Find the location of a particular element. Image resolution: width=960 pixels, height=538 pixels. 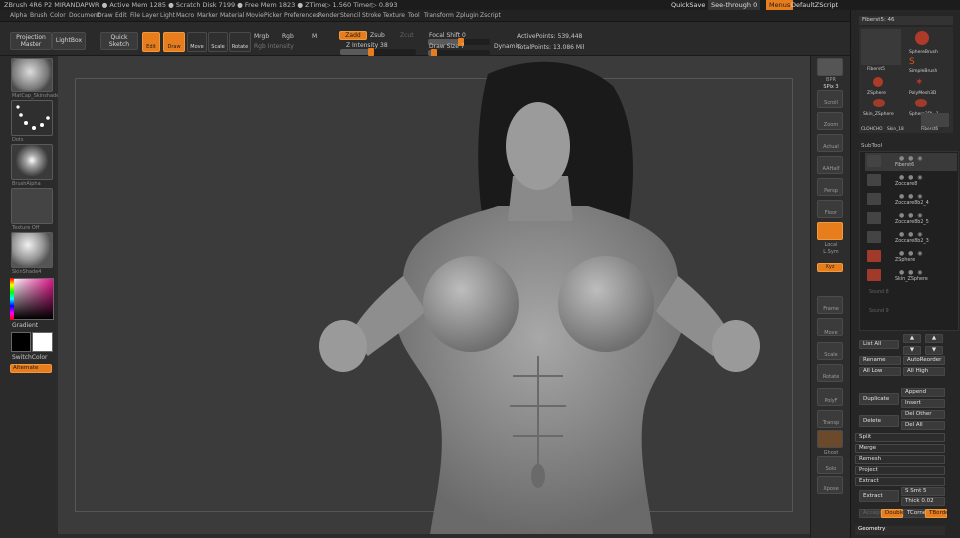

menu-file: File is located at coordinates (135, 15).